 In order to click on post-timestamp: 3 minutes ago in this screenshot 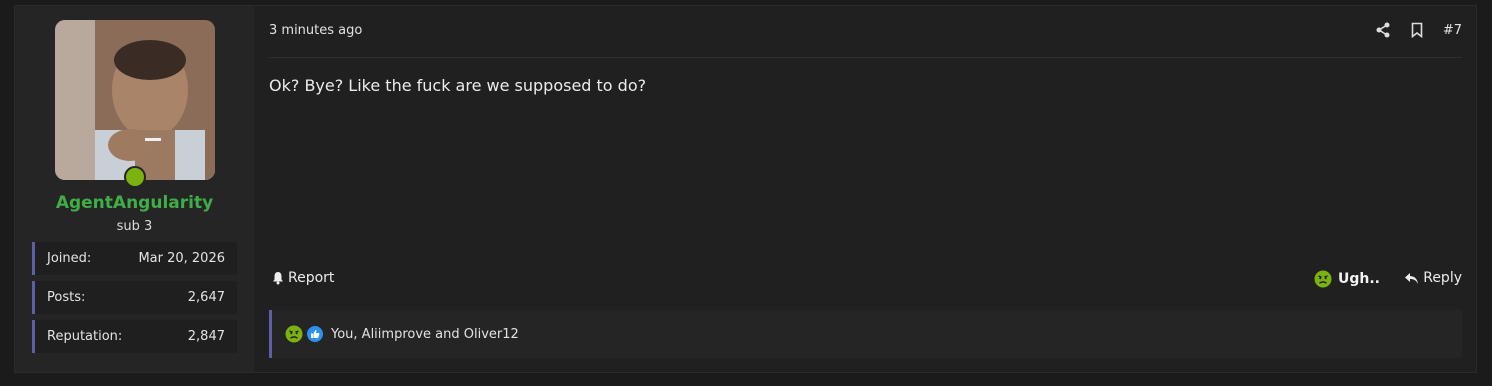, I will do `click(315, 30)`.